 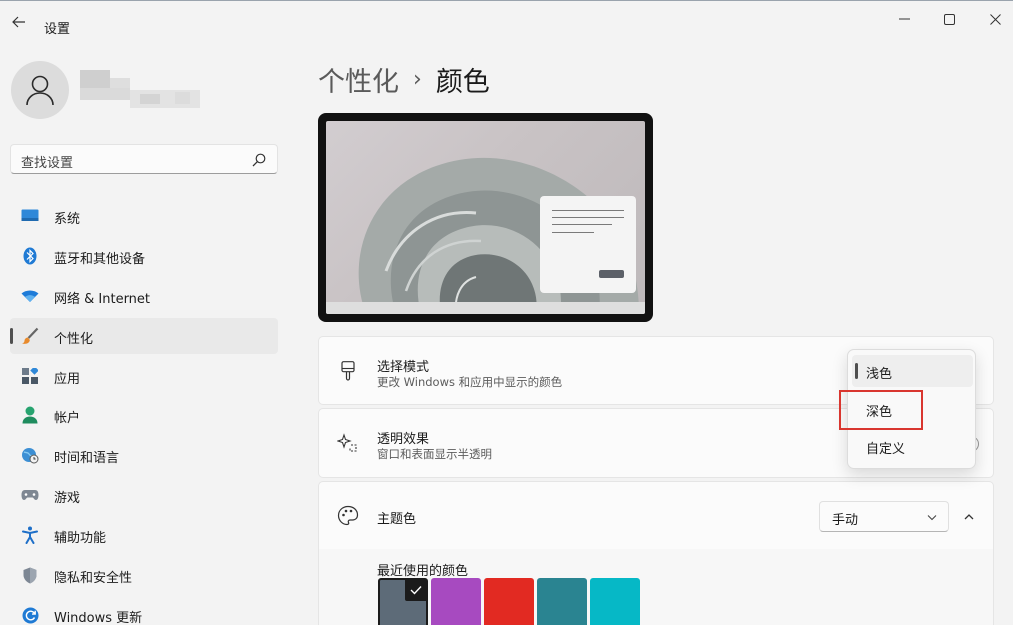 I want to click on collapse-button, so click(x=969, y=517).